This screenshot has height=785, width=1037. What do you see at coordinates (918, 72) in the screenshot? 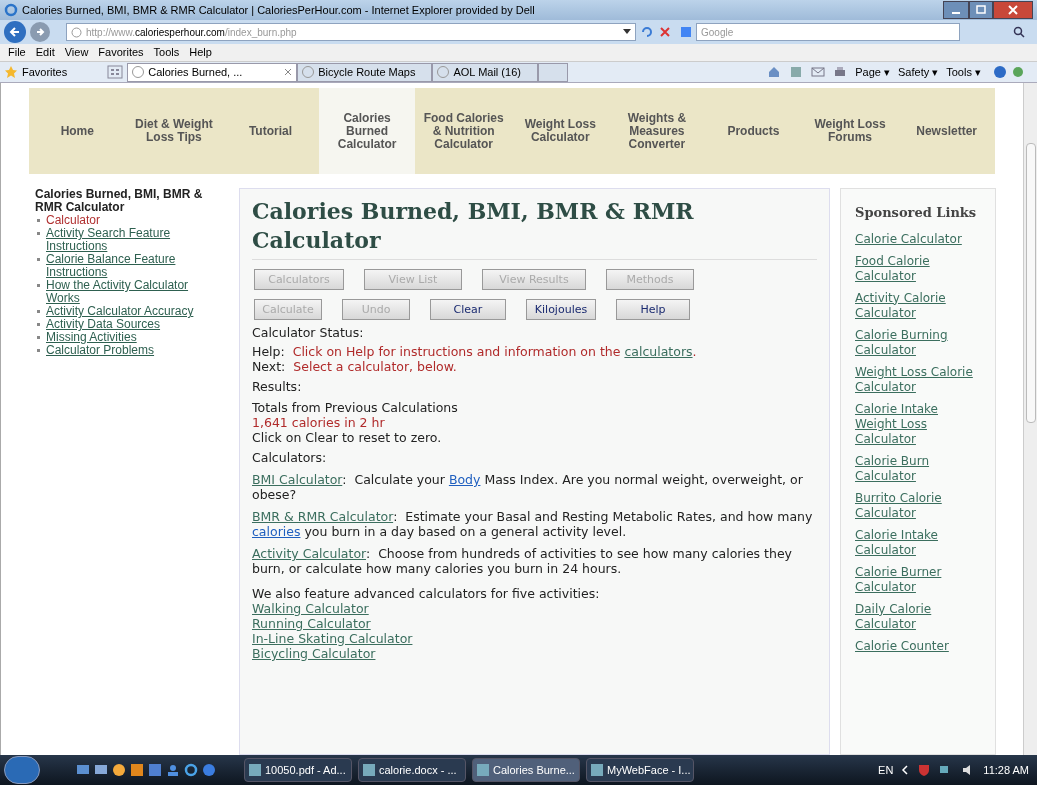
I see `command-menu: Safety ▾` at bounding box center [918, 72].